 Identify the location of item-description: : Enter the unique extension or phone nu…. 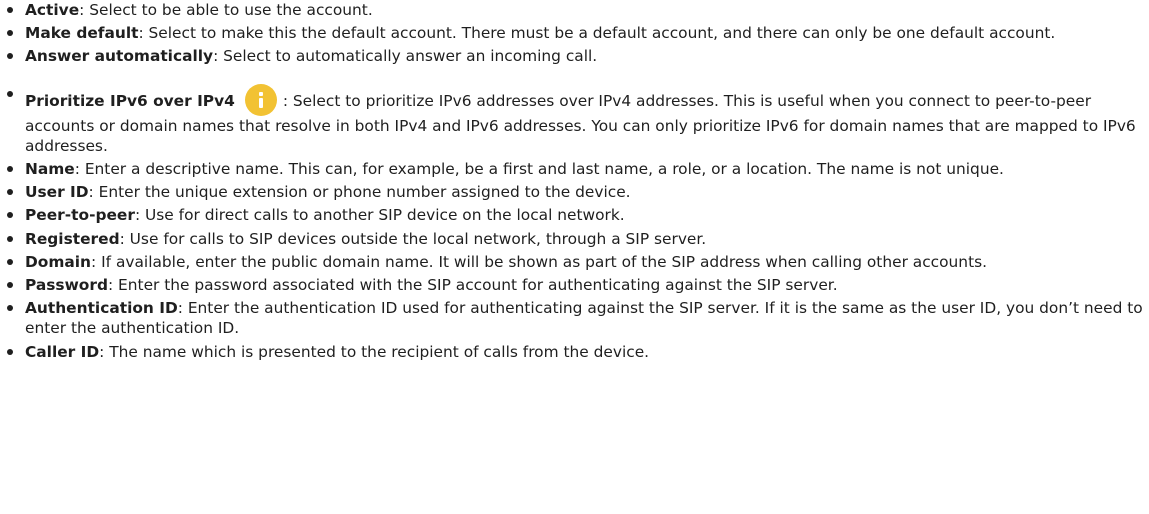
(359, 192).